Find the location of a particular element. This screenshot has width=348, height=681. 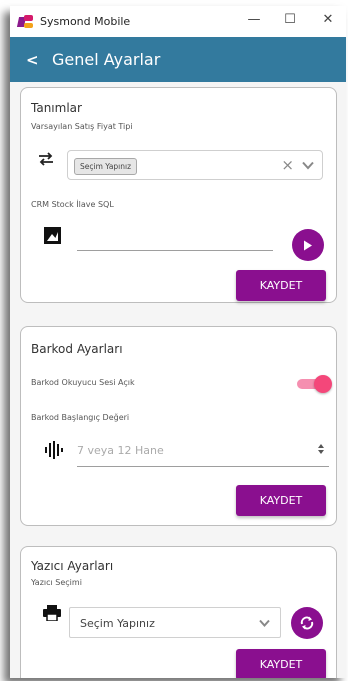

play-icon is located at coordinates (308, 245).